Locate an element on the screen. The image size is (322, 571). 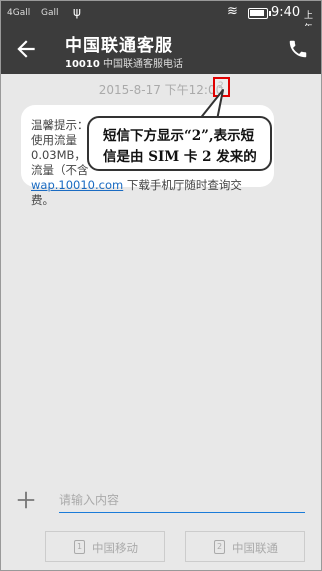
send-sim2-button: 2 中国联通 is located at coordinates (245, 546).